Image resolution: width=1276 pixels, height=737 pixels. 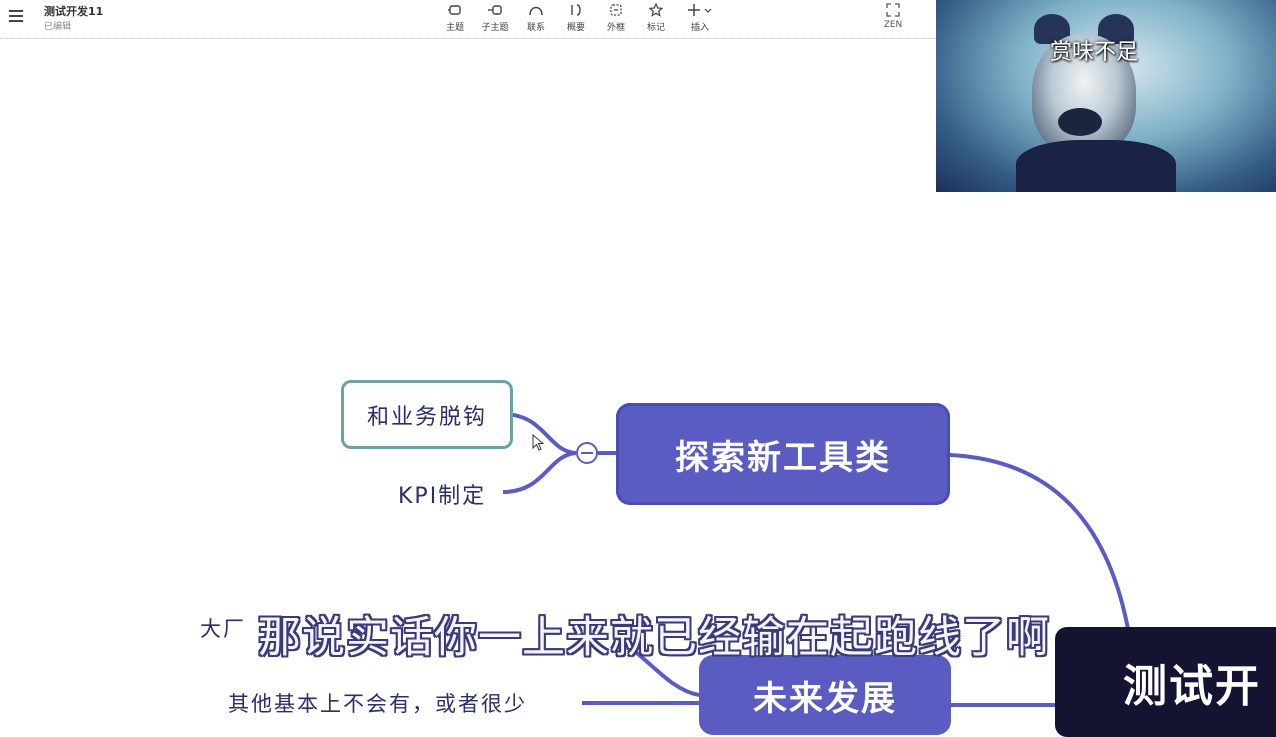 I want to click on minus-icon, so click(x=587, y=453).